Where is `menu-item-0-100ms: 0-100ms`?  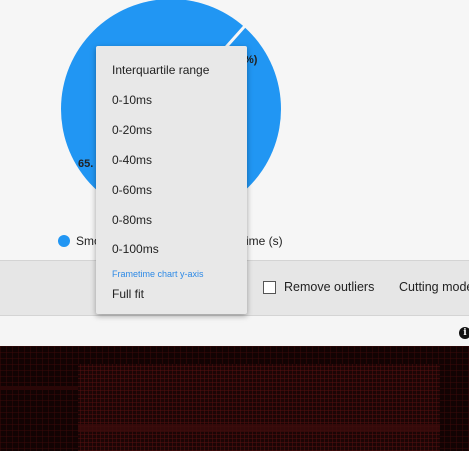 menu-item-0-100ms: 0-100ms is located at coordinates (135, 249).